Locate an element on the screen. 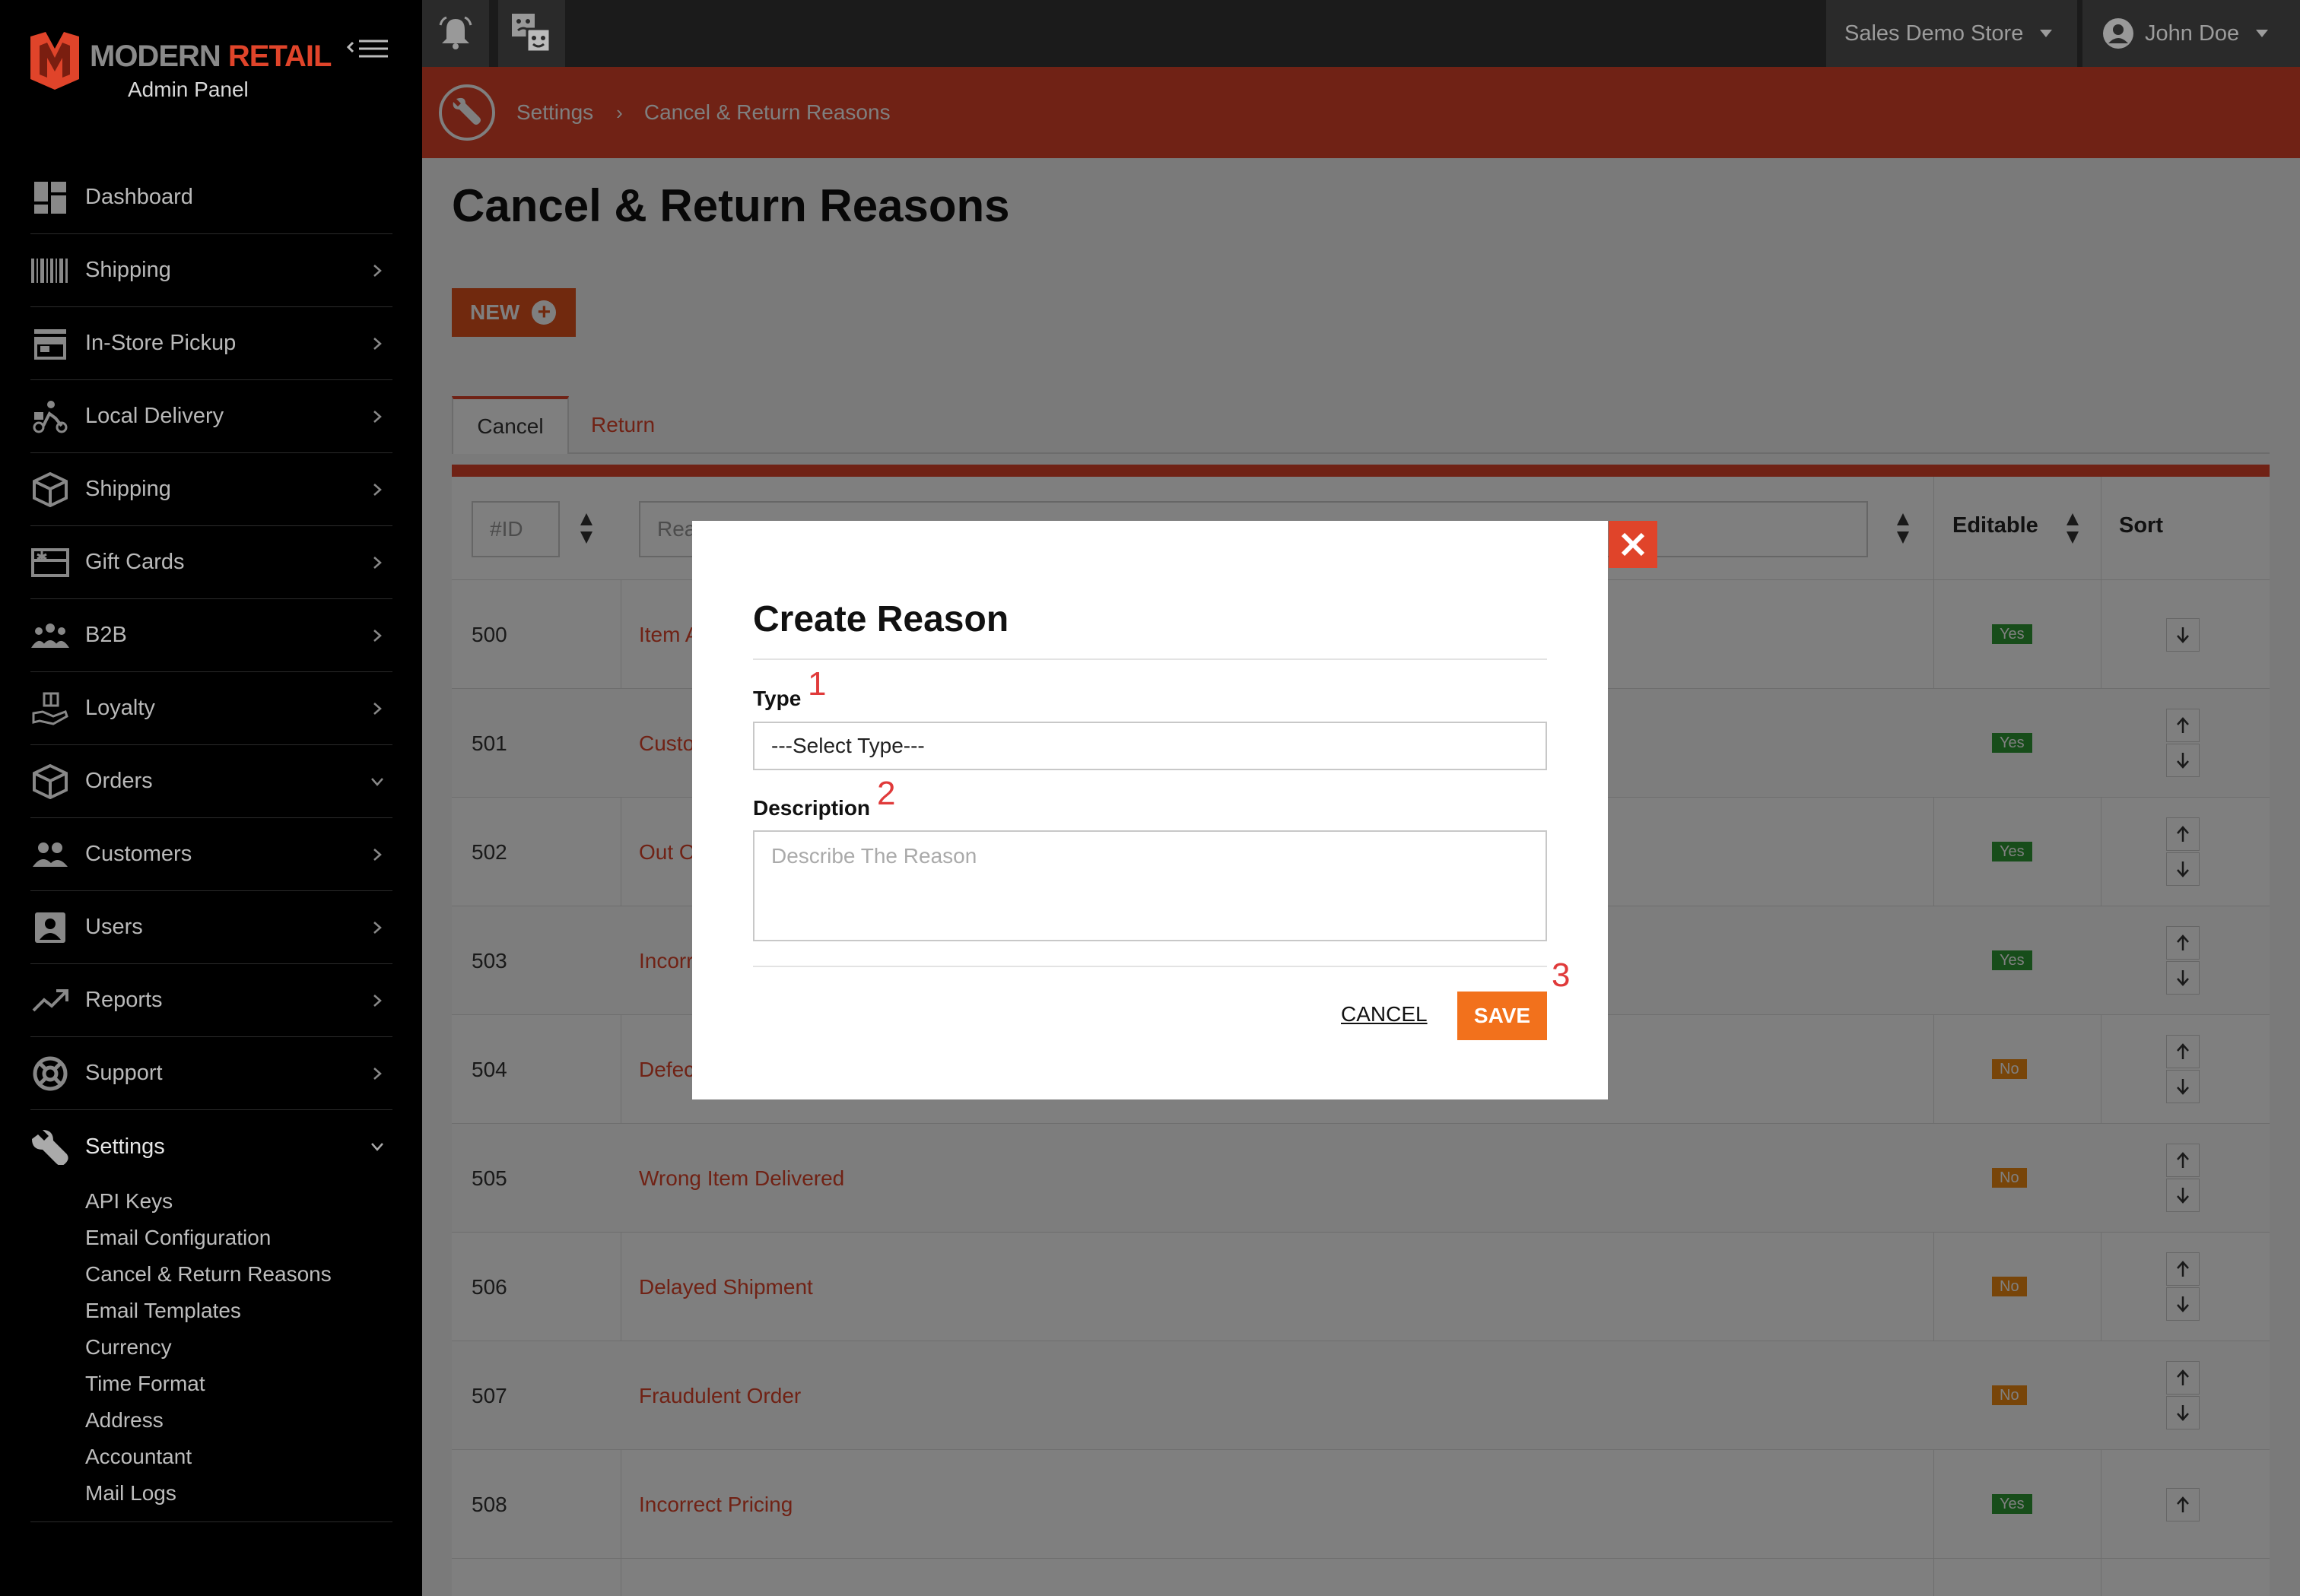 Image resolution: width=2300 pixels, height=1596 pixels. sidebar-item-customers: Customers is located at coordinates (211, 855).